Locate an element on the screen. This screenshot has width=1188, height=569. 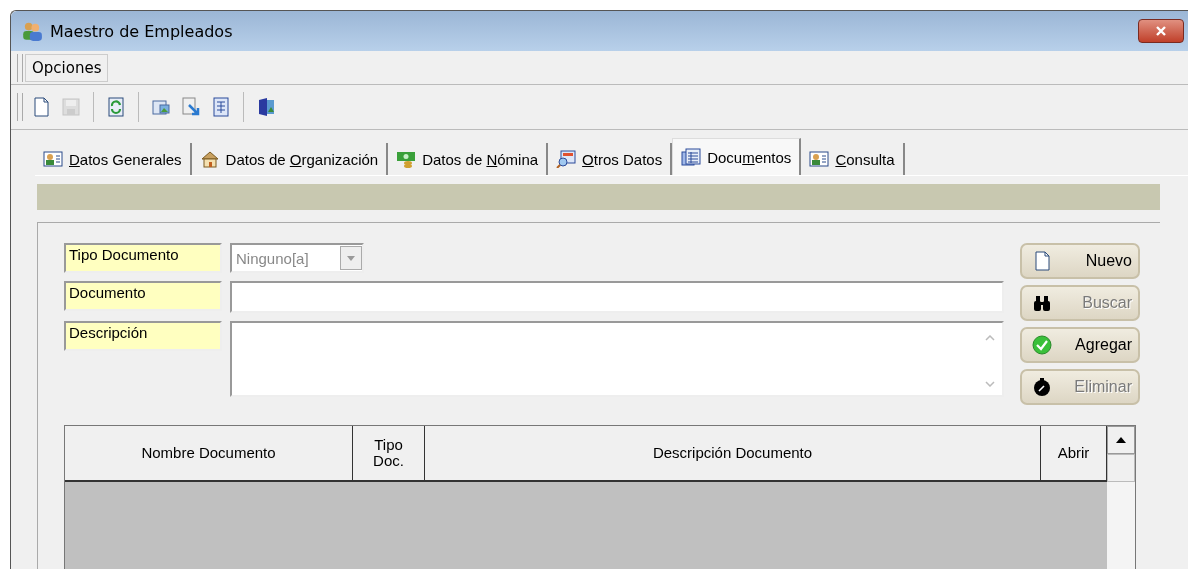
input-field is located at coordinates (617, 297).